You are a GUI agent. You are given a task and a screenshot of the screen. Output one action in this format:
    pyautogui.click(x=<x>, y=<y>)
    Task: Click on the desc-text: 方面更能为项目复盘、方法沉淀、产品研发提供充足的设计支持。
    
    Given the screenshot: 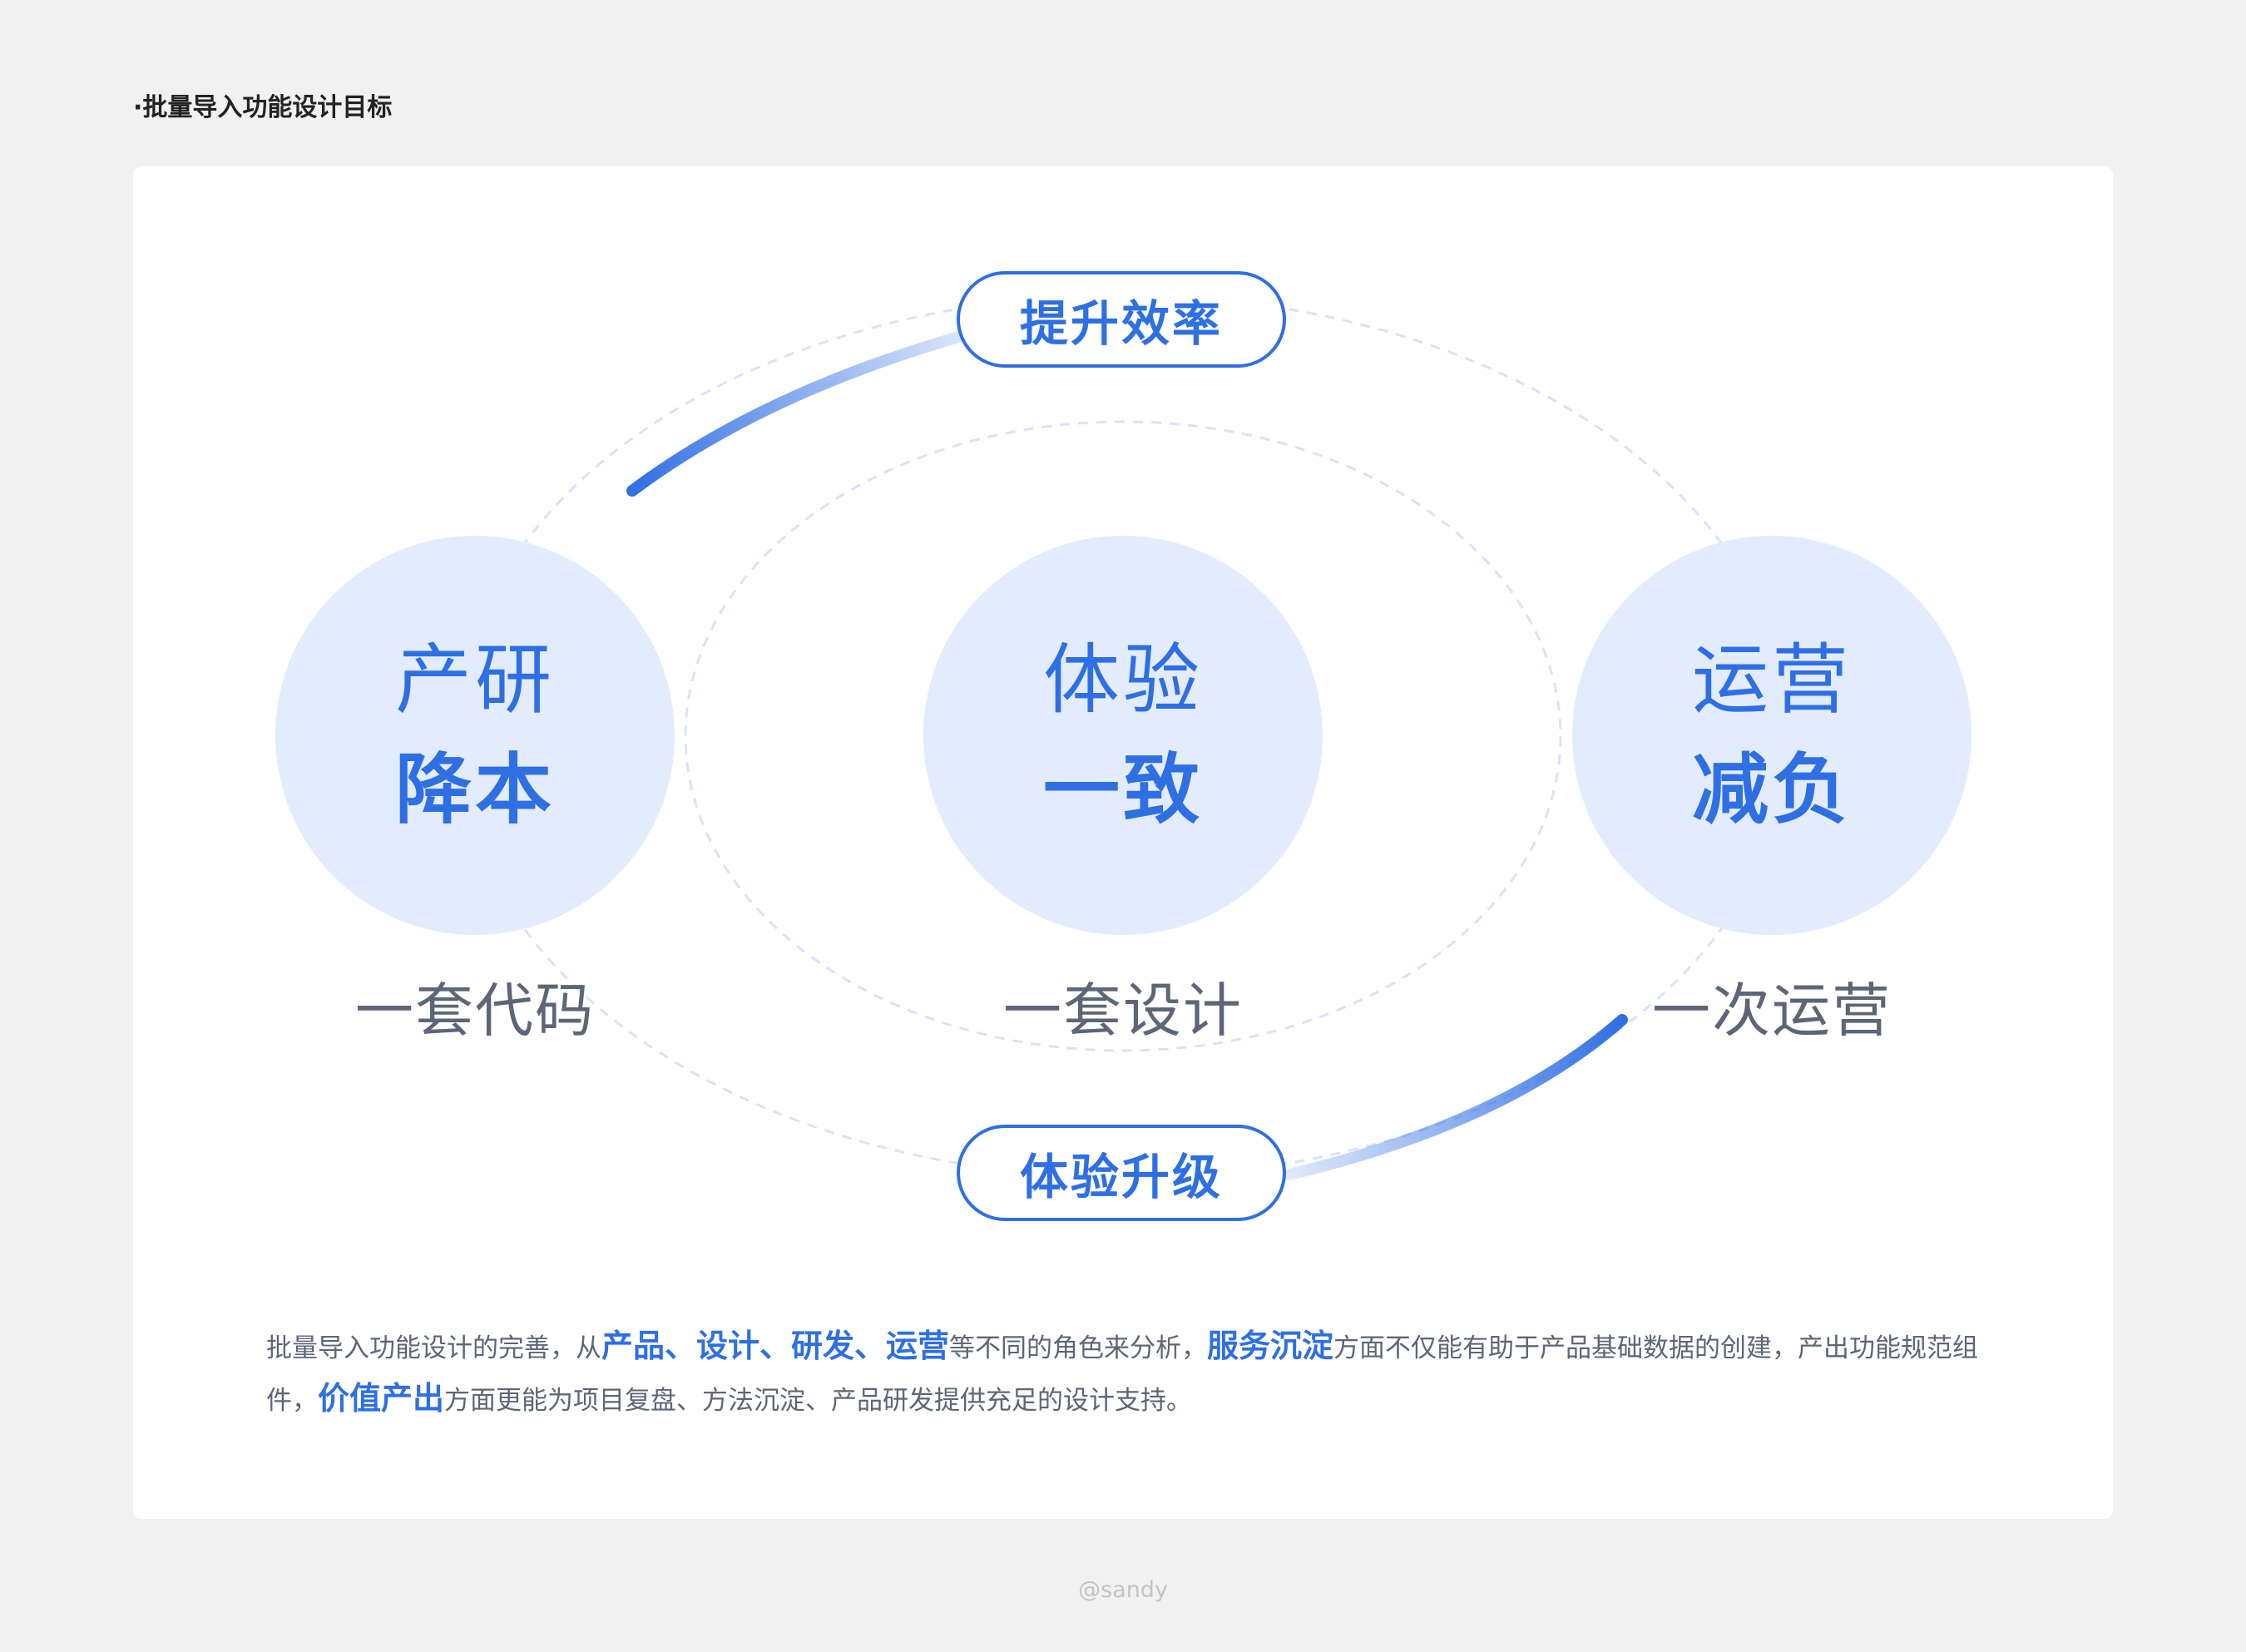 What is the action you would take?
    pyautogui.click(x=818, y=1401)
    